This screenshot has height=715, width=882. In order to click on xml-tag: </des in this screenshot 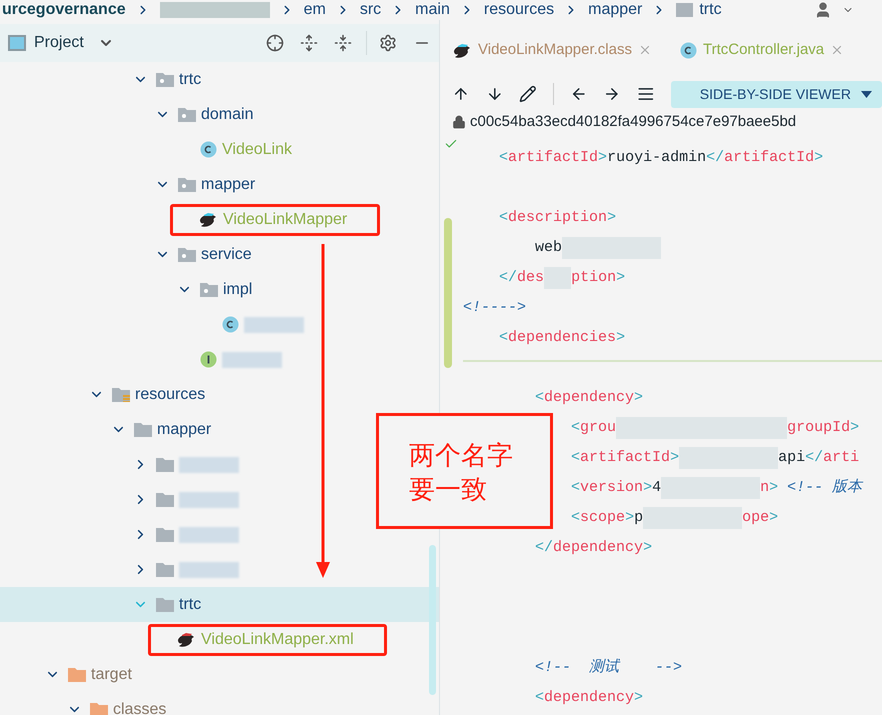, I will do `click(521, 278)`.